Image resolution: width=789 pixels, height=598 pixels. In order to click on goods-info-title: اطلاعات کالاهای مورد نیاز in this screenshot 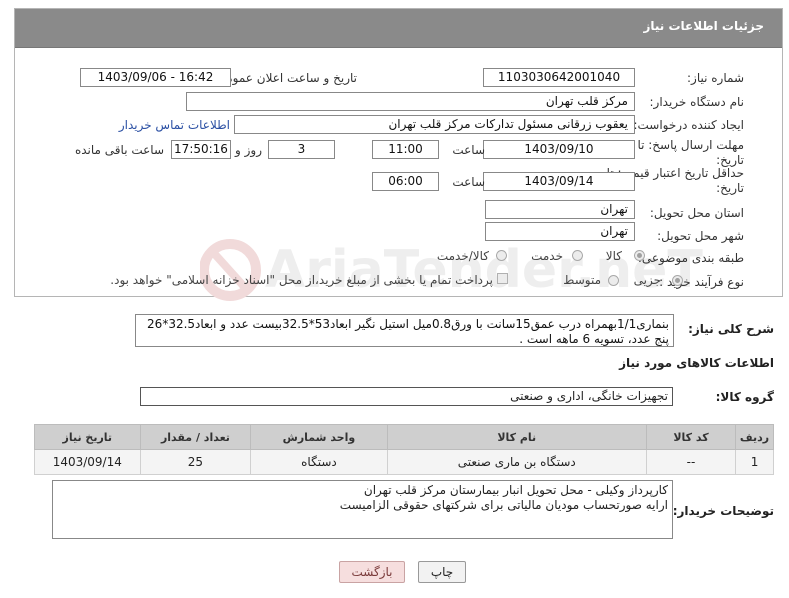, I will do `click(696, 363)`.